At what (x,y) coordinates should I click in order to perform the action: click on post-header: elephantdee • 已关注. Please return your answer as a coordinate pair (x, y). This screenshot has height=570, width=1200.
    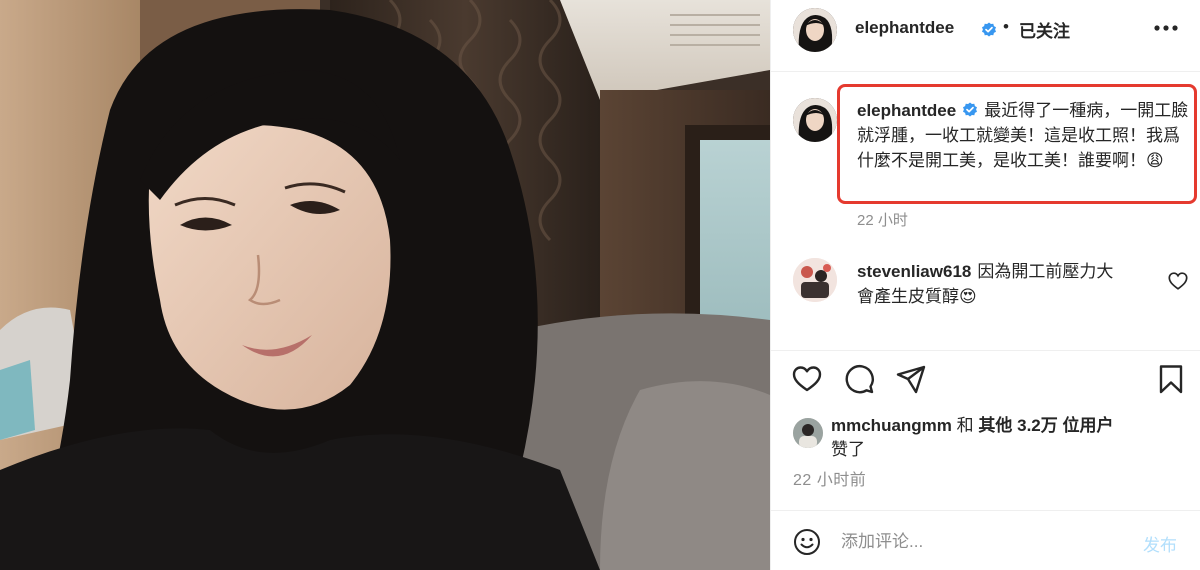
    Looking at the image, I should click on (985, 36).